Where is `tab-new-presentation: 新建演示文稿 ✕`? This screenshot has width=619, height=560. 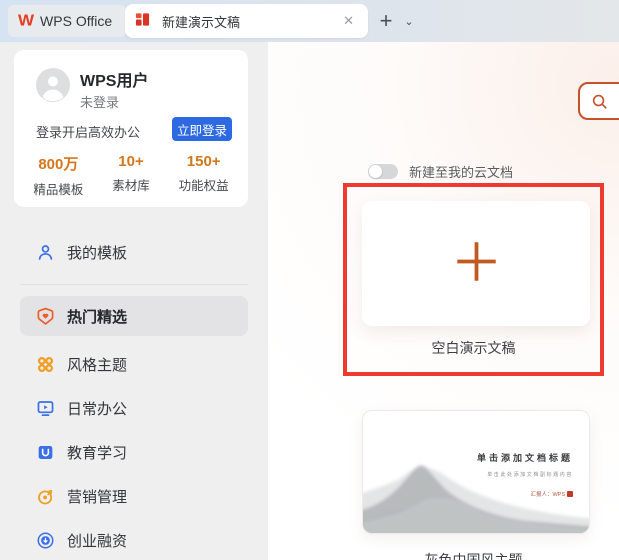
tab-new-presentation: 新建演示文稿 ✕ is located at coordinates (246, 21).